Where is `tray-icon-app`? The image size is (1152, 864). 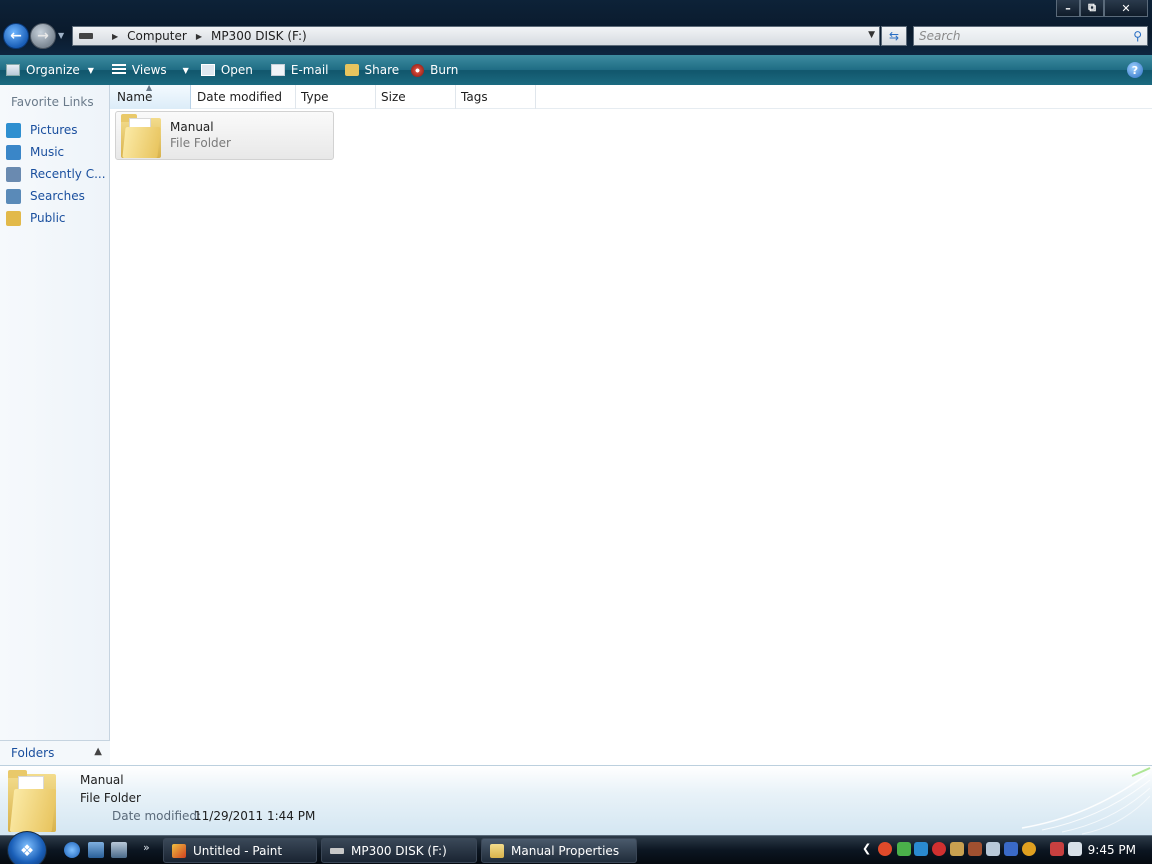
tray-icon-app is located at coordinates (921, 849).